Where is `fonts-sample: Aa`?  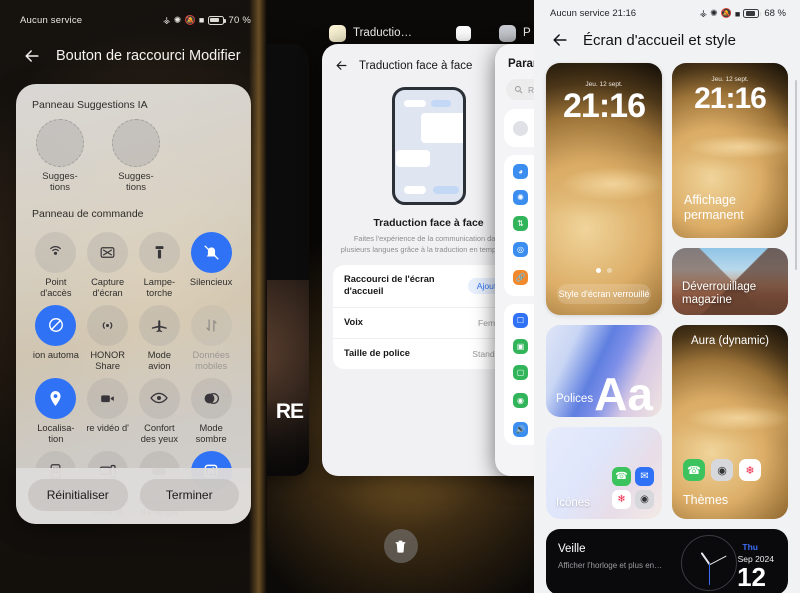 fonts-sample: Aa is located at coordinates (623, 392).